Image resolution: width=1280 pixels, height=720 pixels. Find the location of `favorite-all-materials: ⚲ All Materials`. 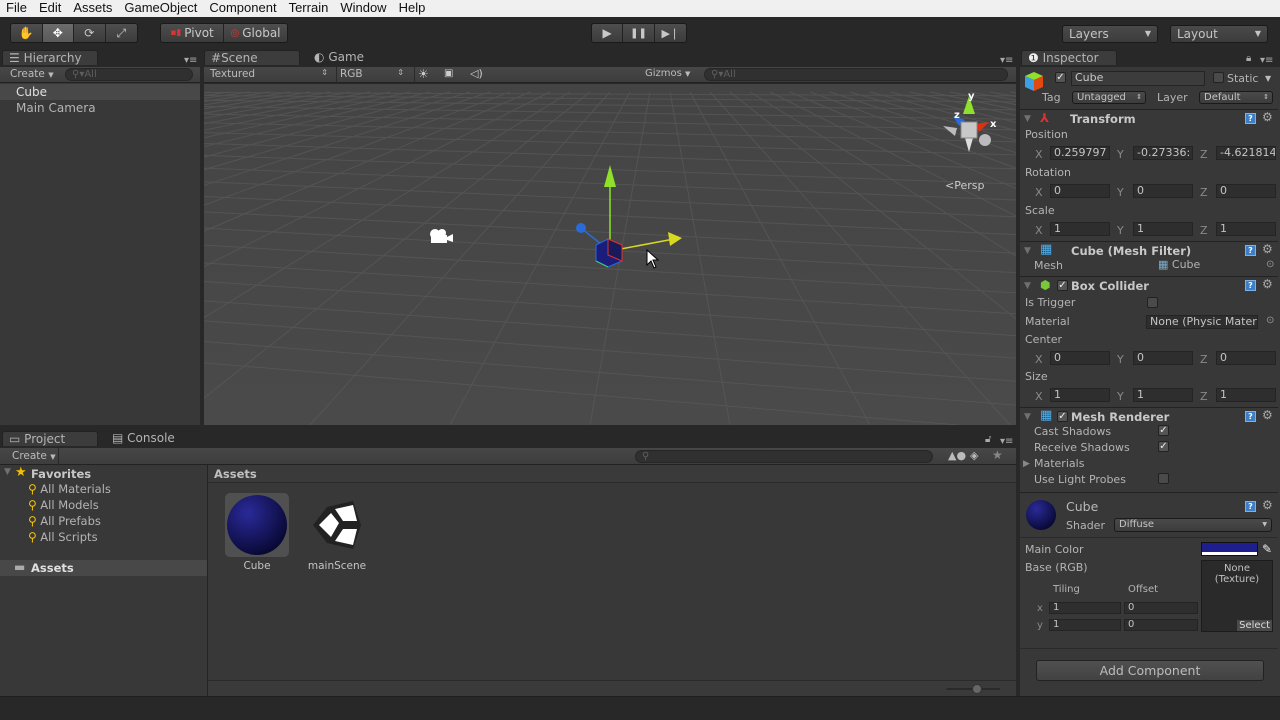

favorite-all-materials: ⚲ All Materials is located at coordinates (69, 489).